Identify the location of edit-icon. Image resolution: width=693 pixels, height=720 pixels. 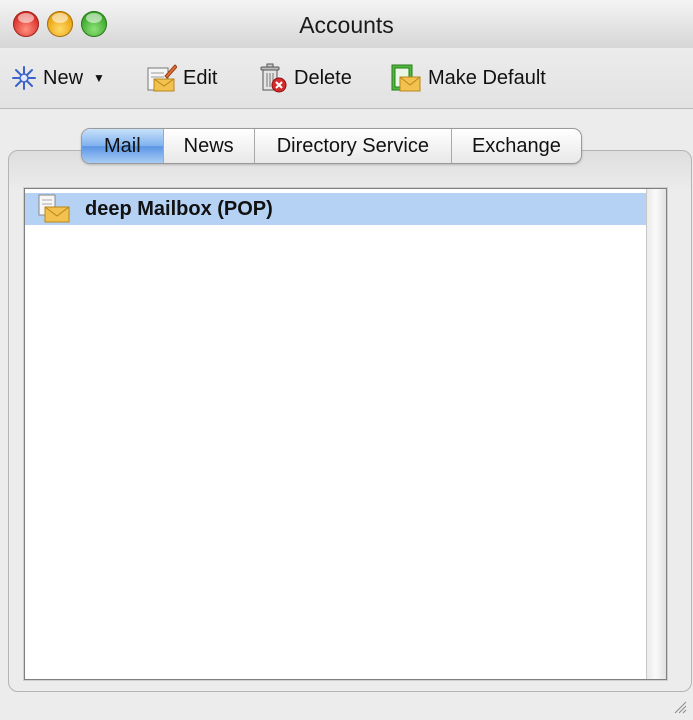
(162, 78).